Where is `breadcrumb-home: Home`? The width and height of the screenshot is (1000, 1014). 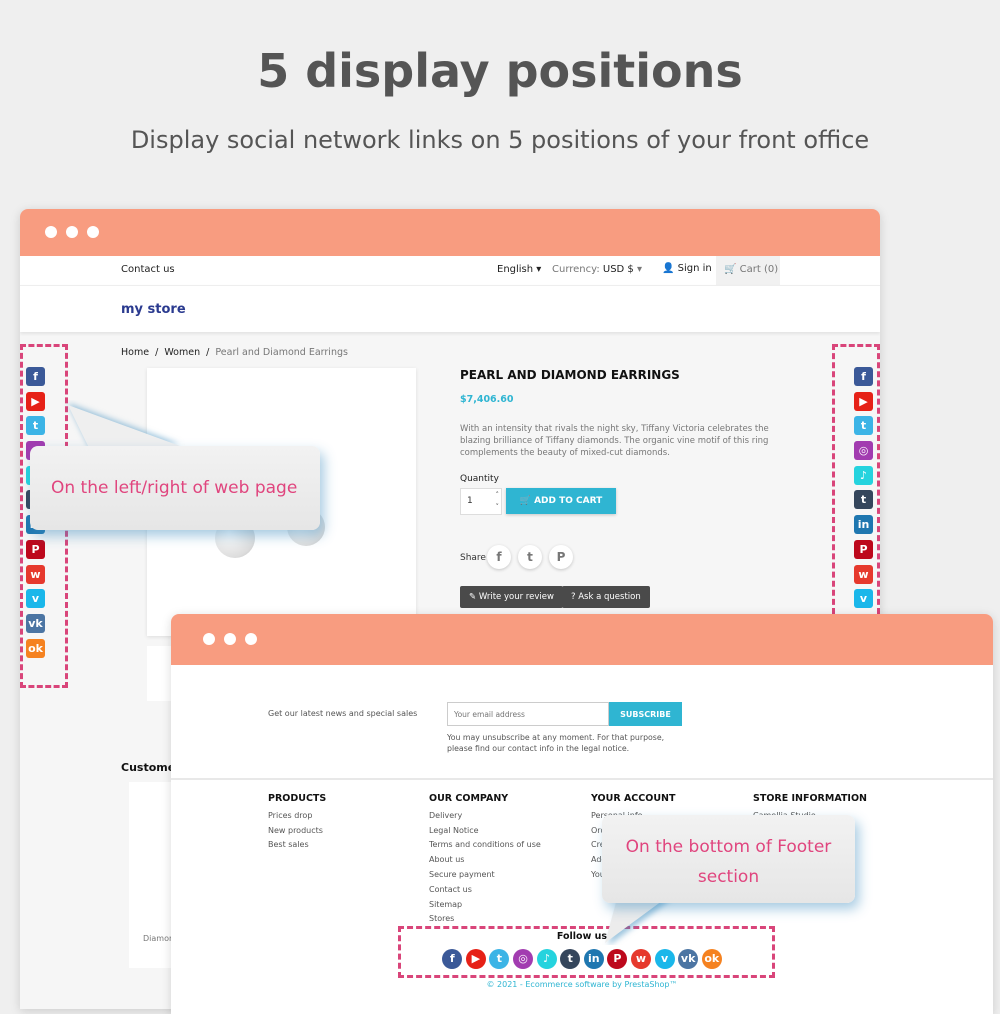
breadcrumb-home: Home is located at coordinates (135, 352).